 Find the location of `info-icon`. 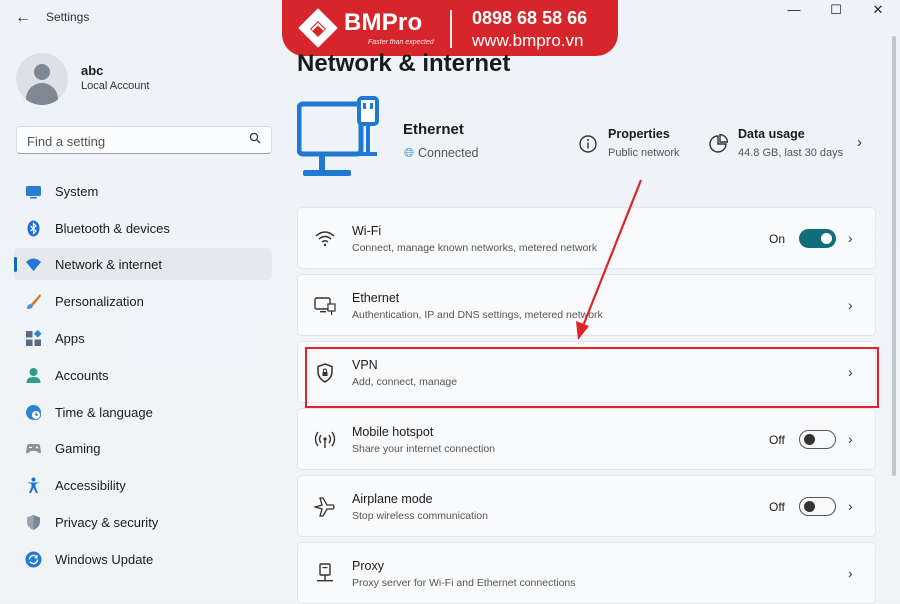

info-icon is located at coordinates (588, 144).